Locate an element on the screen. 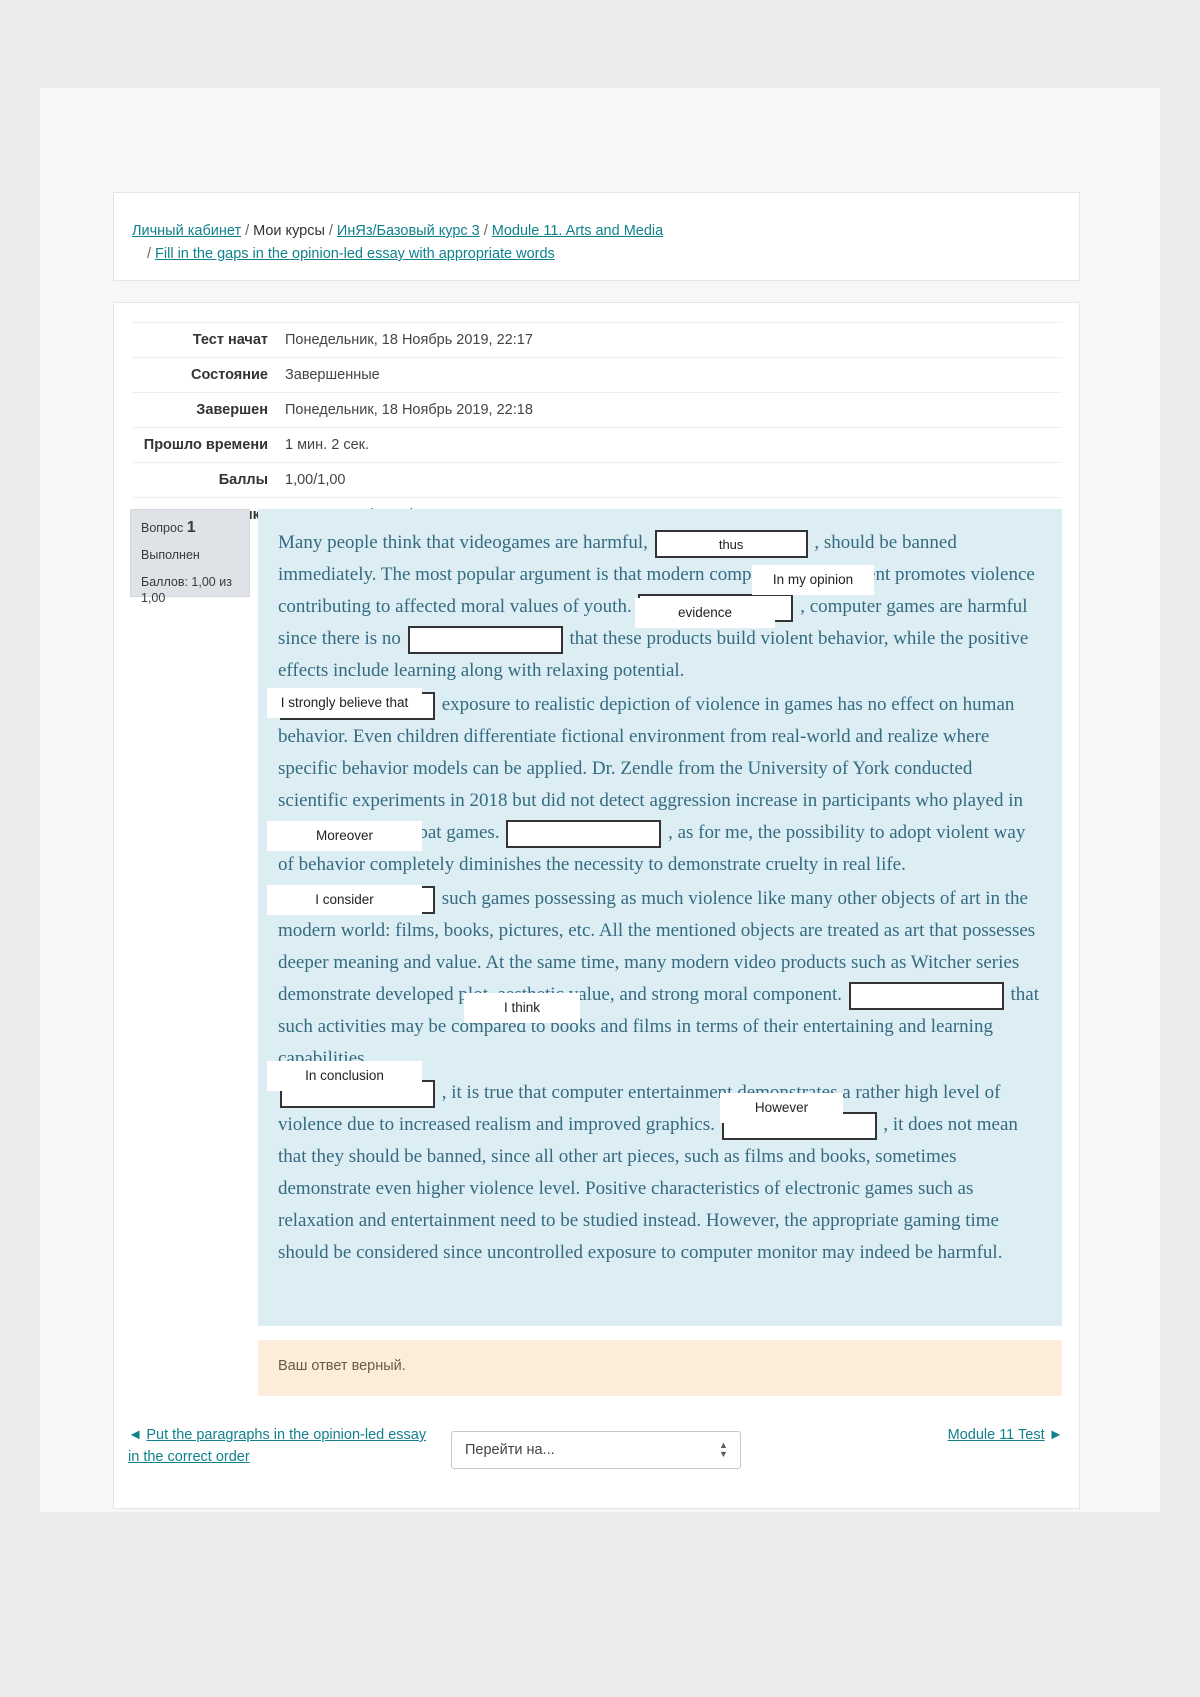 The image size is (1200, 1697). summary-label-completed: Завершен is located at coordinates (232, 410).